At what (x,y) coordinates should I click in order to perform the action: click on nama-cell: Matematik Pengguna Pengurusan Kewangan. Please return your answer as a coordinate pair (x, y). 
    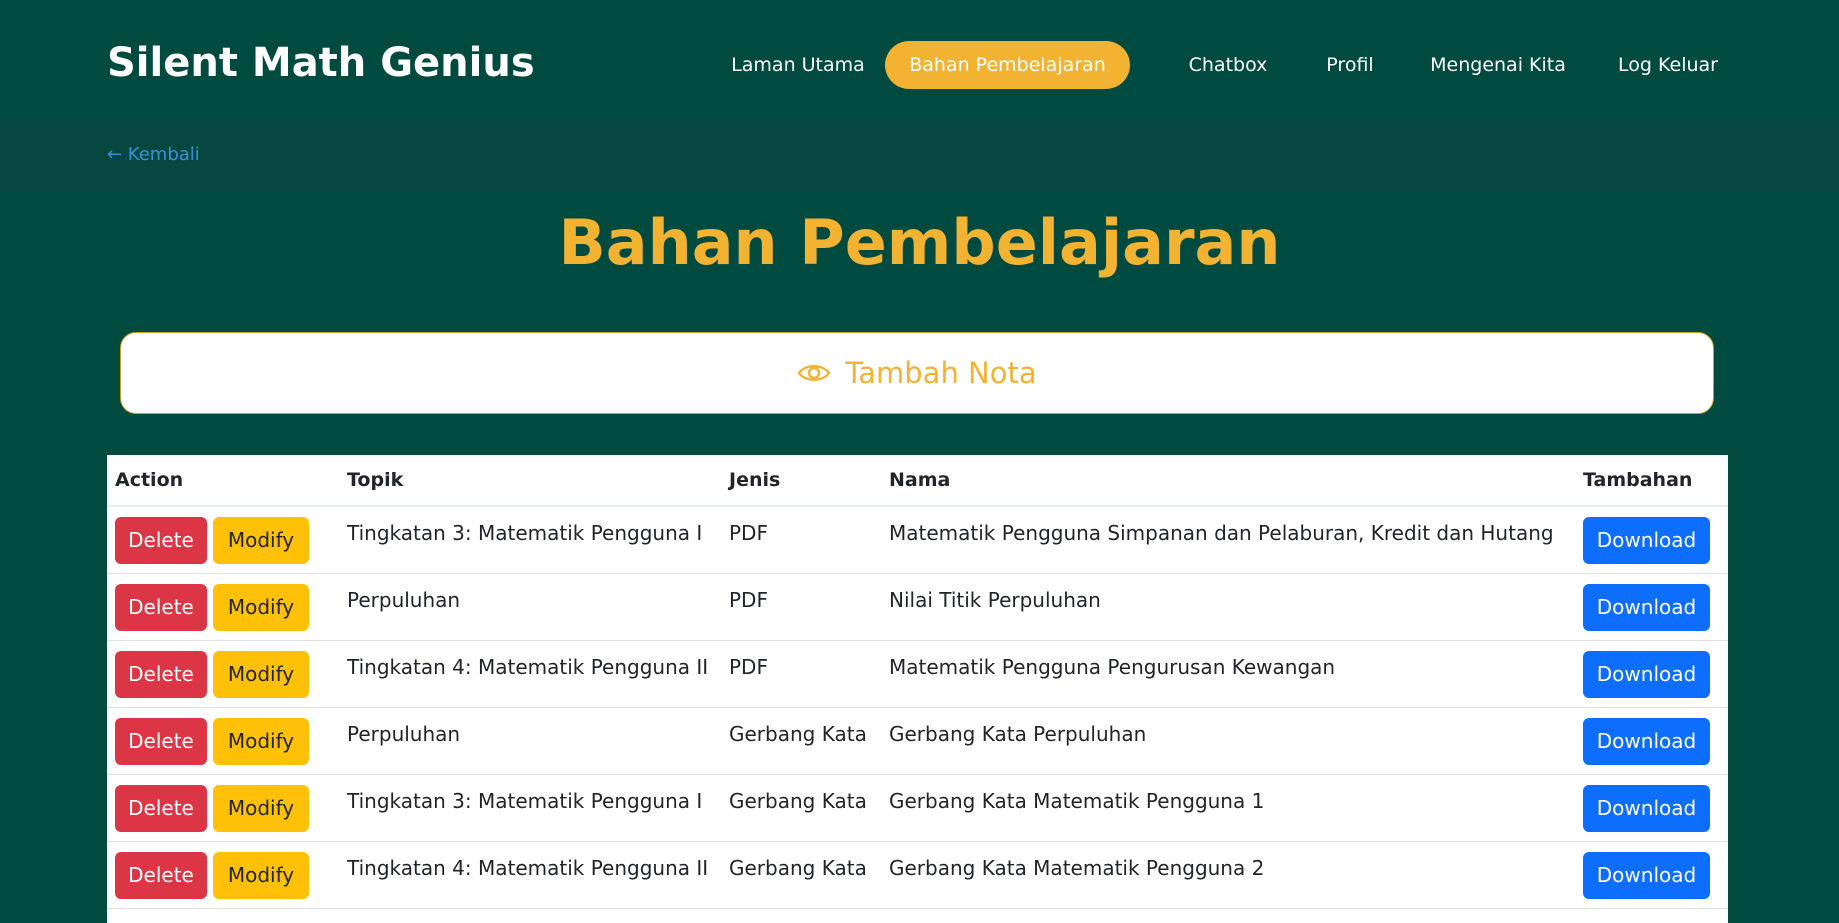
    Looking at the image, I should click on (1228, 674).